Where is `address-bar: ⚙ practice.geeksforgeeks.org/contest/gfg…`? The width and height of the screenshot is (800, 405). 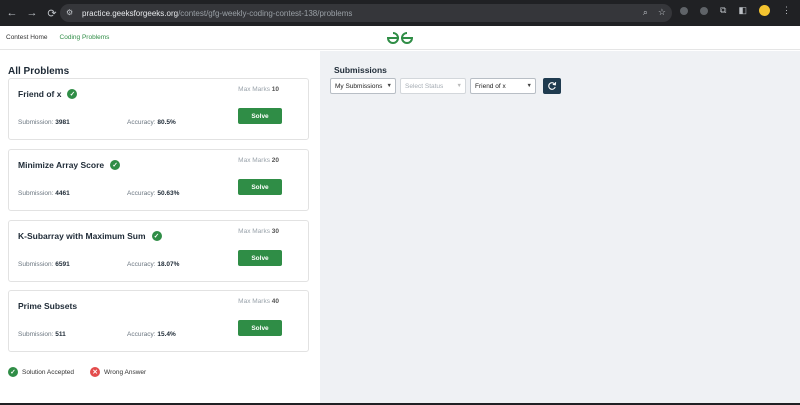
address-bar: ⚙ practice.geeksforgeeks.org/contest/gfg… is located at coordinates (366, 13).